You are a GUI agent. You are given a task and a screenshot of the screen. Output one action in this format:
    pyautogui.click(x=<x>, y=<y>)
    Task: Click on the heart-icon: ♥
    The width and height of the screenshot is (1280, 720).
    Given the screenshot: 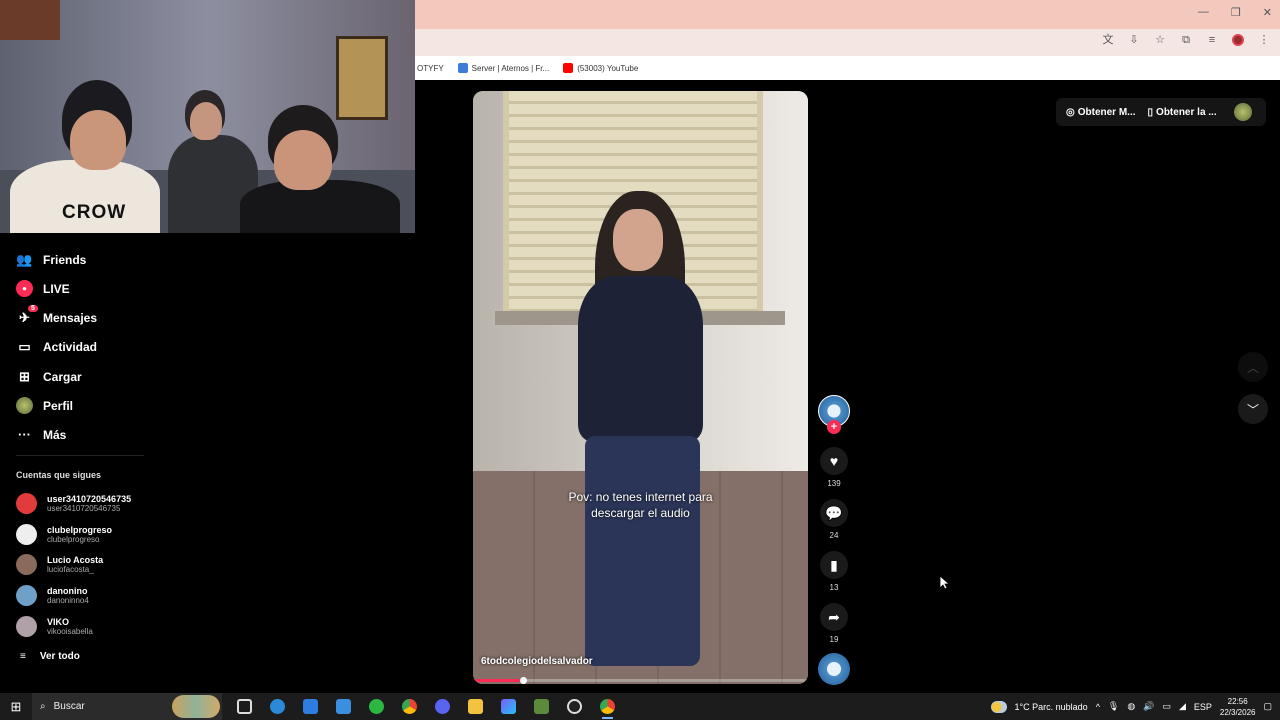 What is the action you would take?
    pyautogui.click(x=834, y=461)
    